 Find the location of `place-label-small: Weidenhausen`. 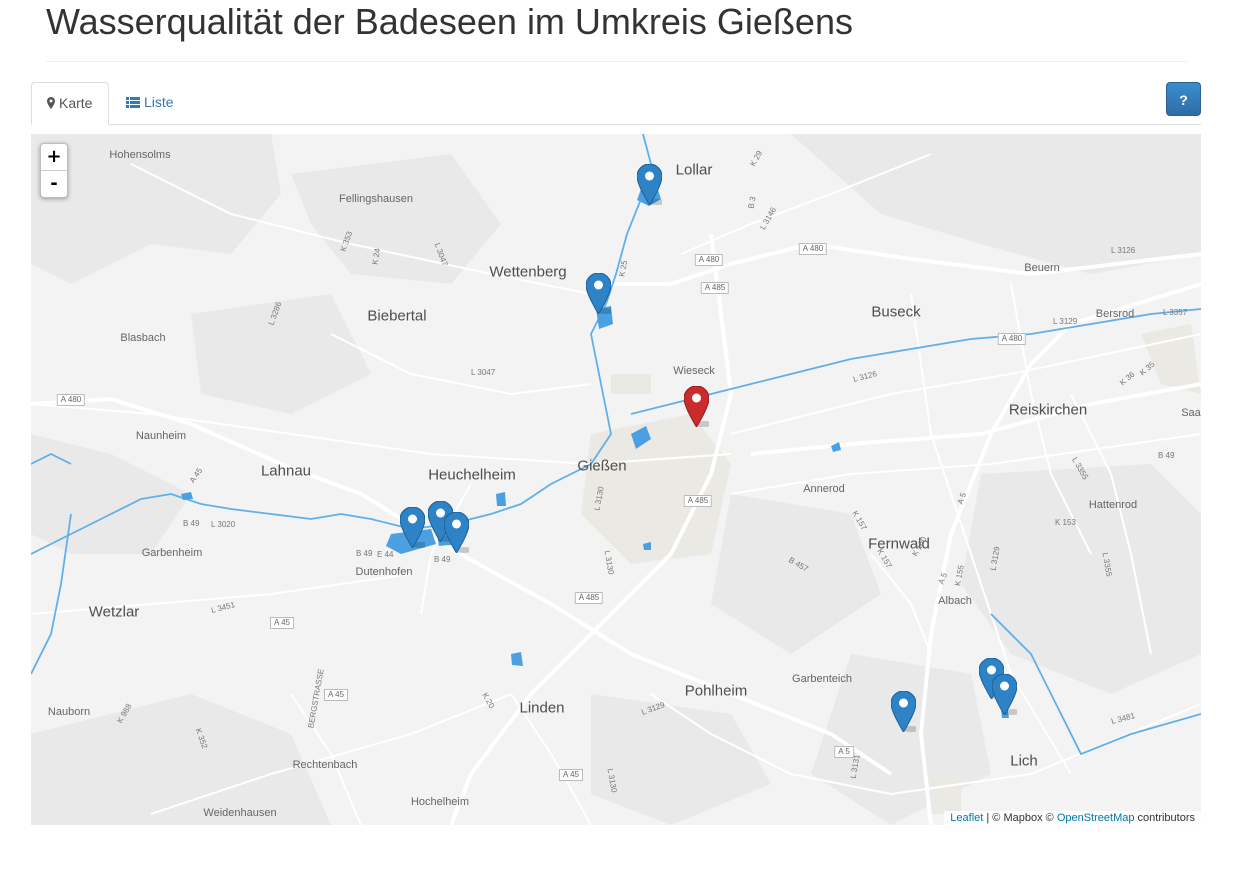

place-label-small: Weidenhausen is located at coordinates (240, 813).